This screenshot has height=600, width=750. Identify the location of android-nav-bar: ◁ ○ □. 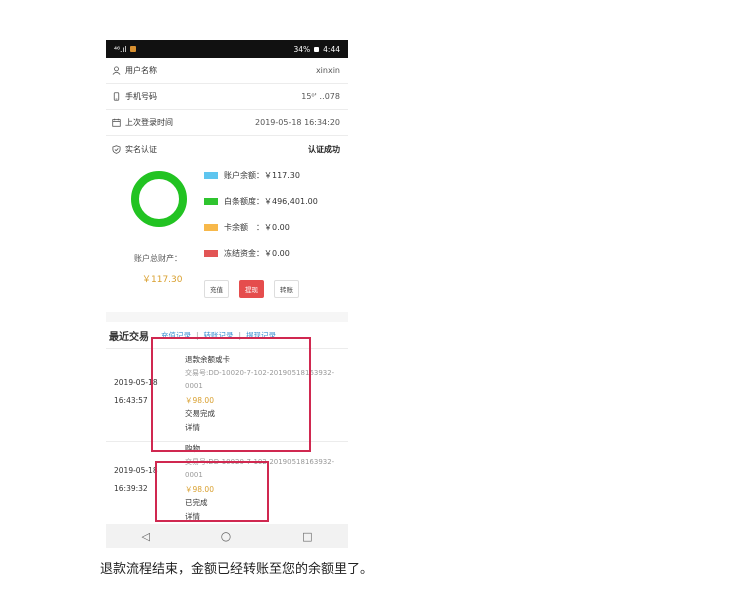
(227, 536).